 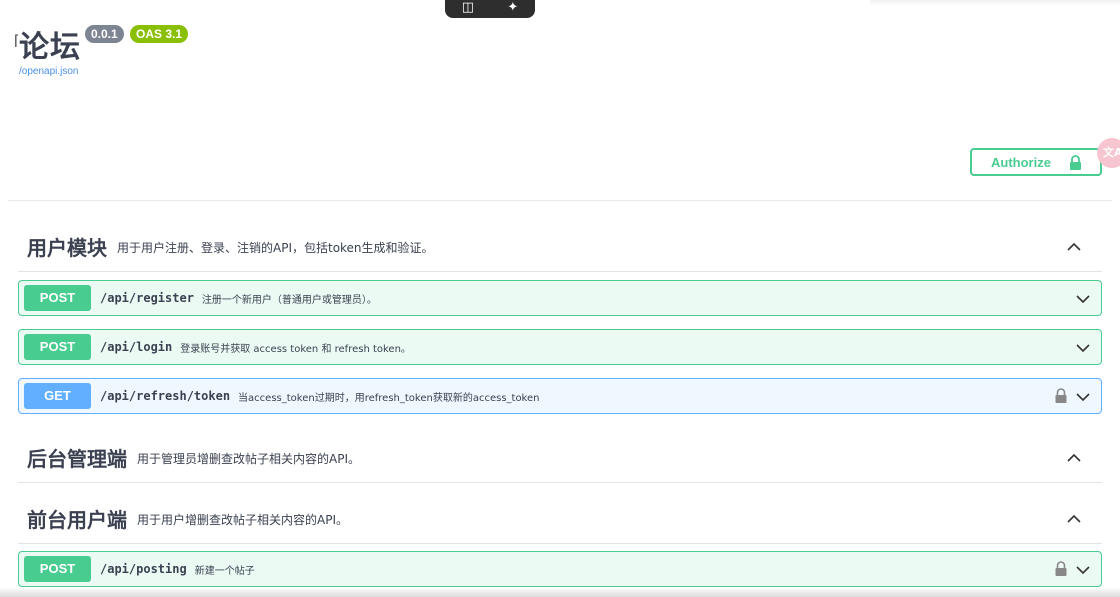 I want to click on authorize-label: Authorize, so click(x=1021, y=162).